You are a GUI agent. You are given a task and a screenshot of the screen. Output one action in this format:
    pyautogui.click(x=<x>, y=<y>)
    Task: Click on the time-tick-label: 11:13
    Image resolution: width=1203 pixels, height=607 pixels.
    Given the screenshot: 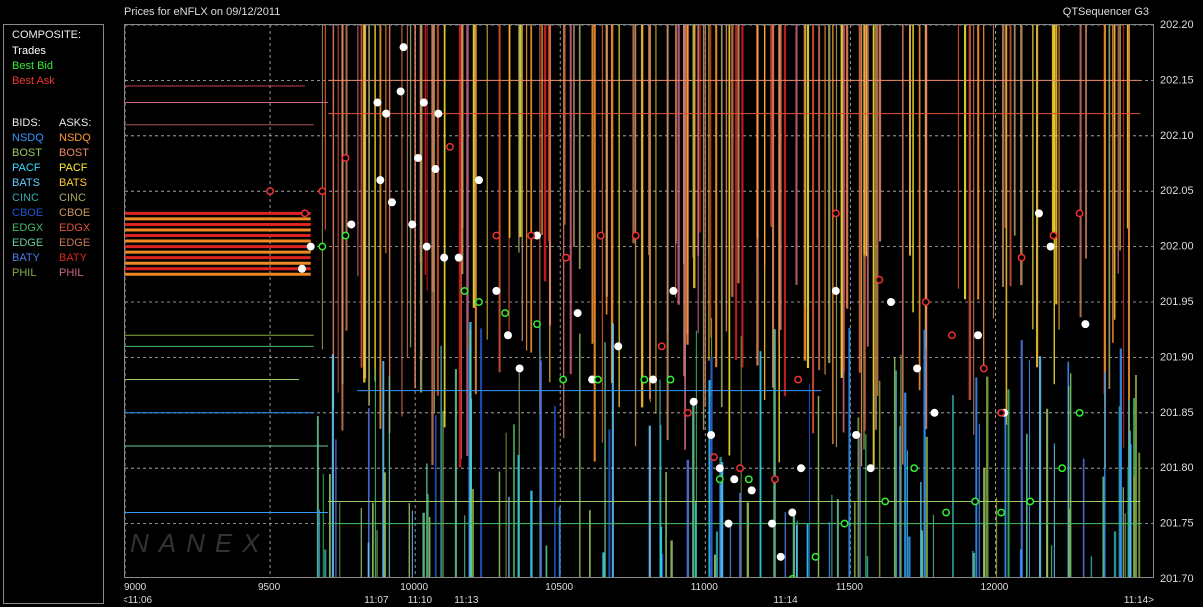 What is the action you would take?
    pyautogui.click(x=466, y=600)
    